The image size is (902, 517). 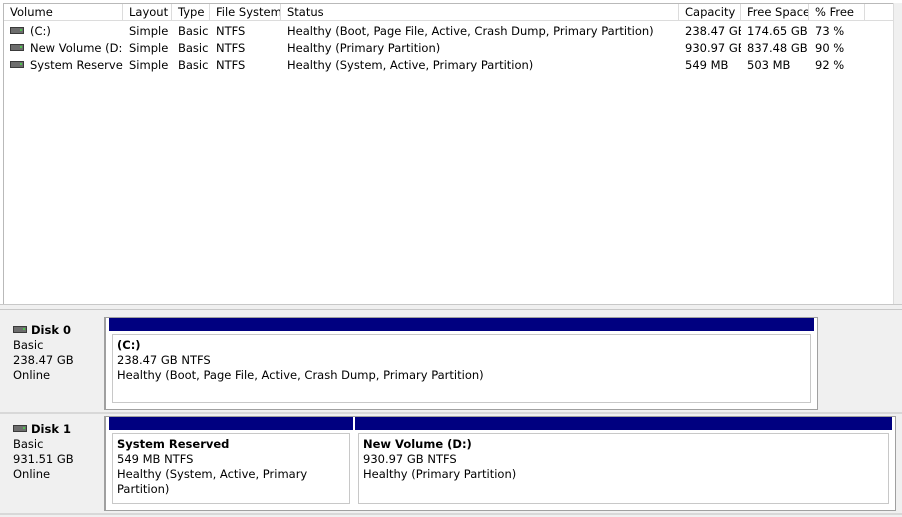 I want to click on capacity-cell: 930.97 GB, so click(x=713, y=48).